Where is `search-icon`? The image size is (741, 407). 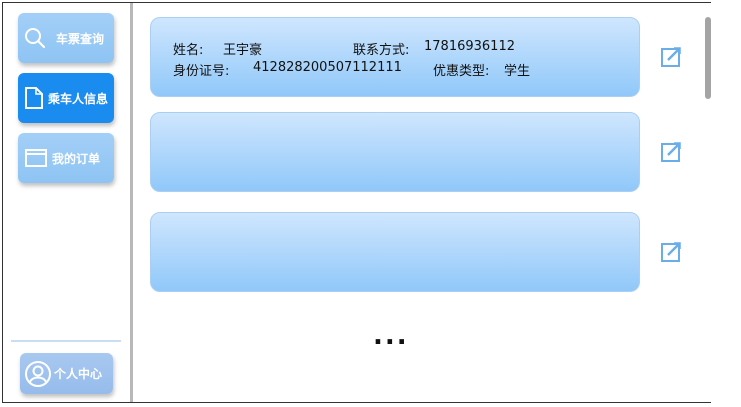
search-icon is located at coordinates (35, 38).